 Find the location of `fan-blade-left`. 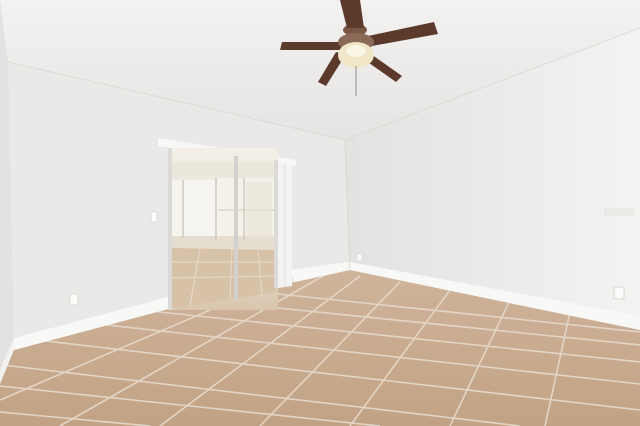

fan-blade-left is located at coordinates (311, 46).